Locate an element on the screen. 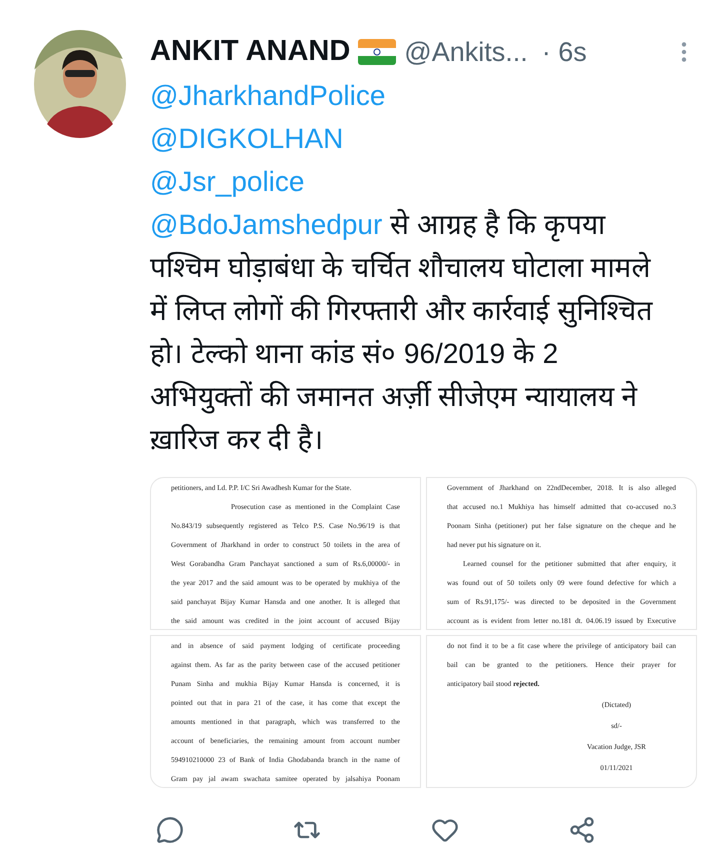 This screenshot has width=720, height=866. share-icon is located at coordinates (582, 830).